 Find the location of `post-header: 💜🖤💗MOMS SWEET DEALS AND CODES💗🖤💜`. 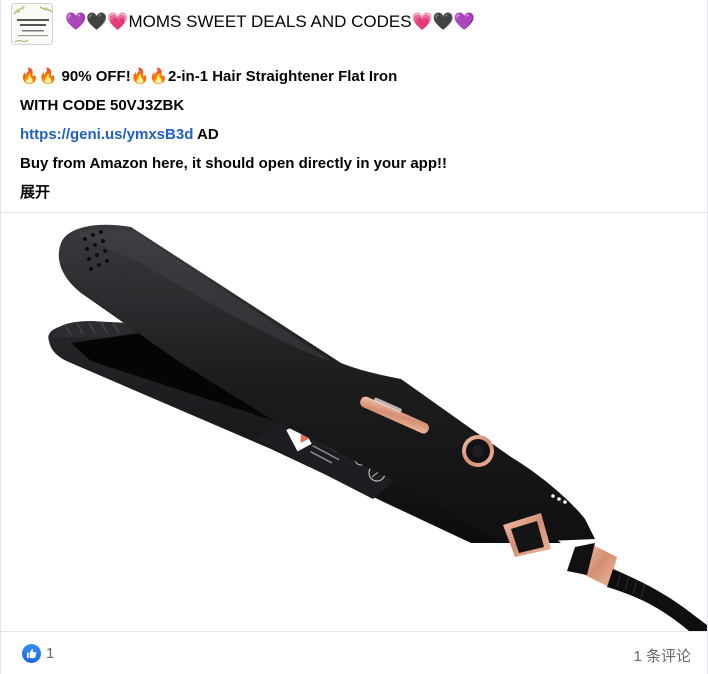

post-header: 💜🖤💗MOMS SWEET DEALS AND CODES💗🖤💜 is located at coordinates (354, 25).